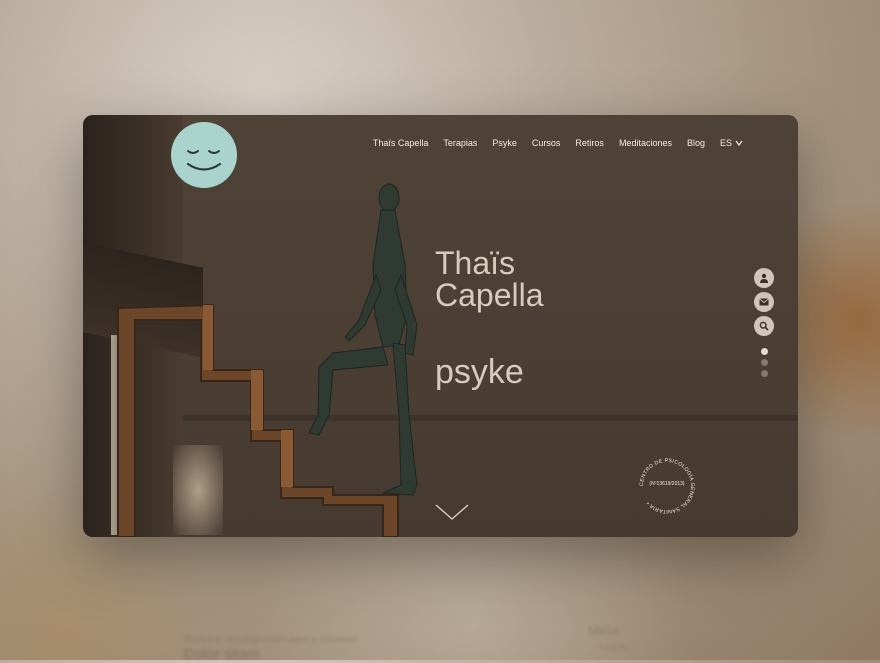 This screenshot has height=663, width=880. What do you see at coordinates (546, 143) in the screenshot?
I see `nav-item-cursos: Cursos` at bounding box center [546, 143].